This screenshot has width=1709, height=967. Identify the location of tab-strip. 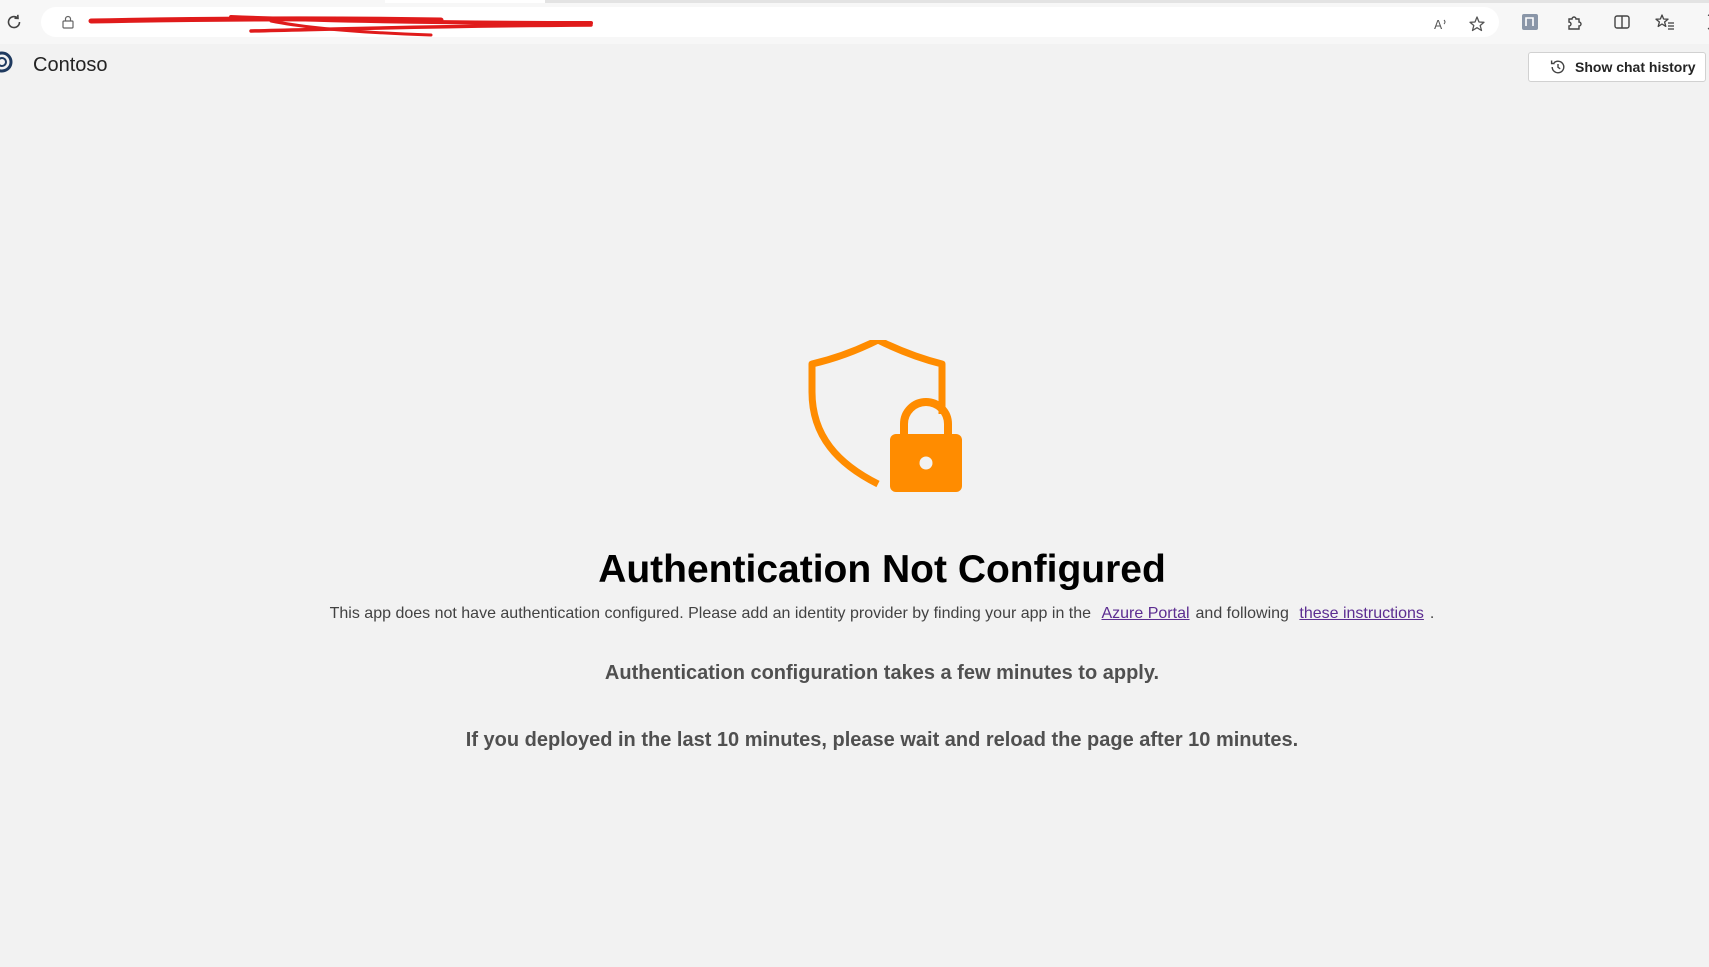
(1047, 1).